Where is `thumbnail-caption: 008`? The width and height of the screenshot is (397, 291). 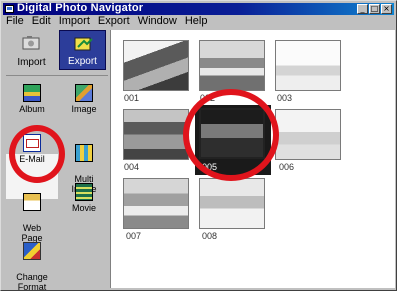 thumbnail-caption: 008 is located at coordinates (210, 236).